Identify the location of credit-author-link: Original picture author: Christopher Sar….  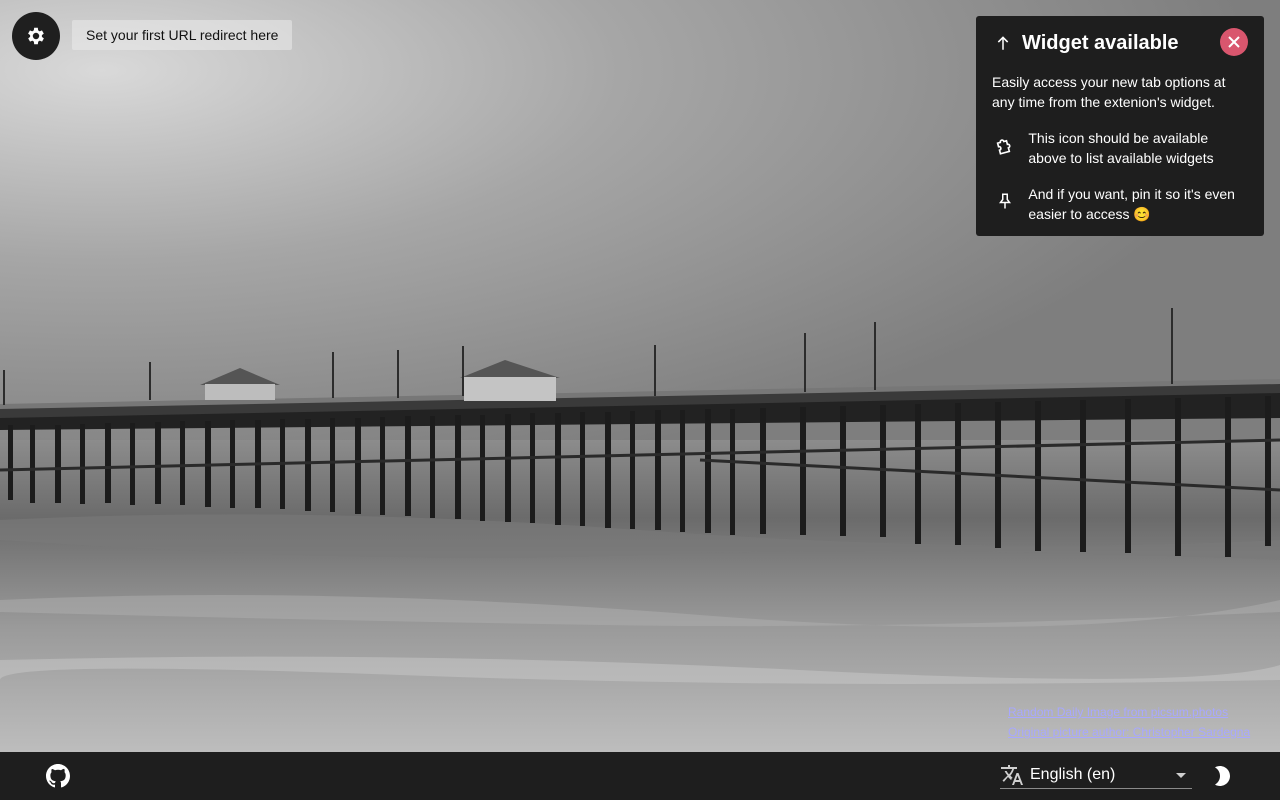
(1129, 732).